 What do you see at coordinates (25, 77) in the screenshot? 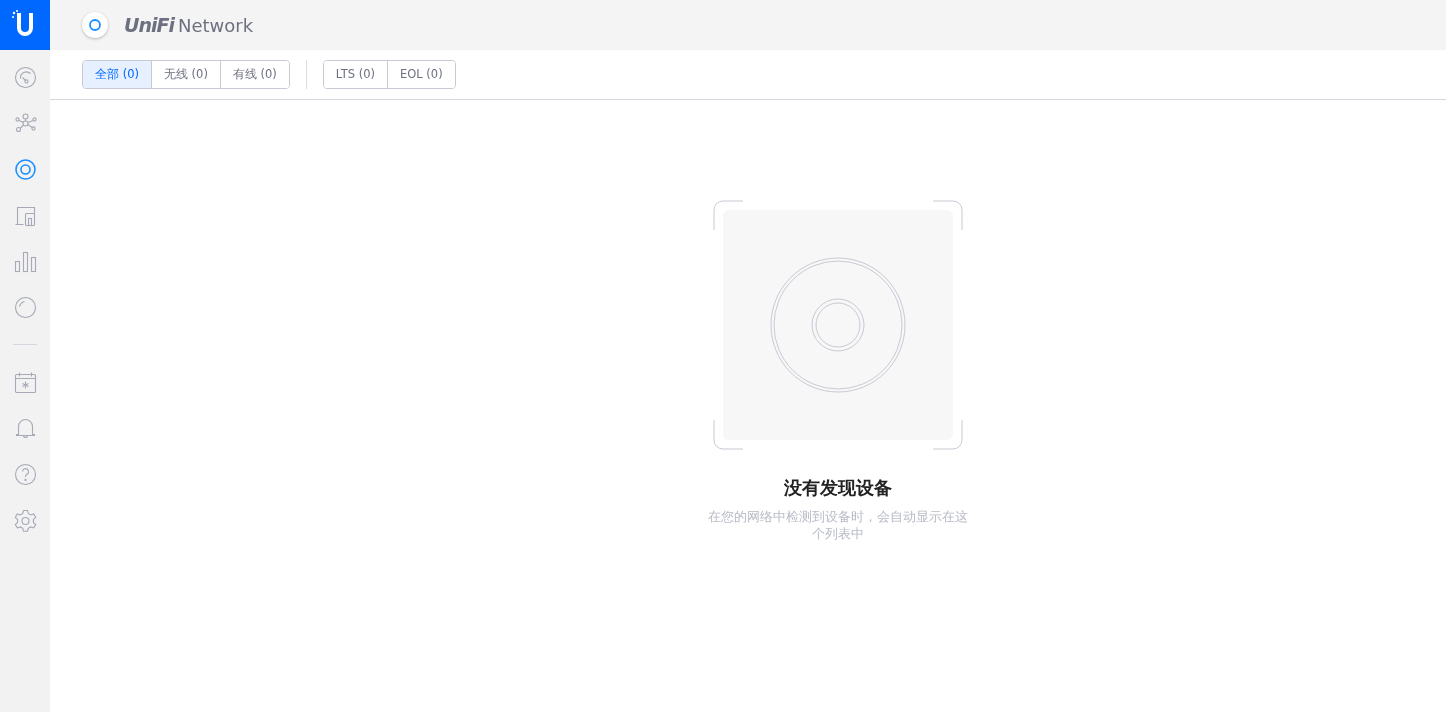
I see `dashboard-icon` at bounding box center [25, 77].